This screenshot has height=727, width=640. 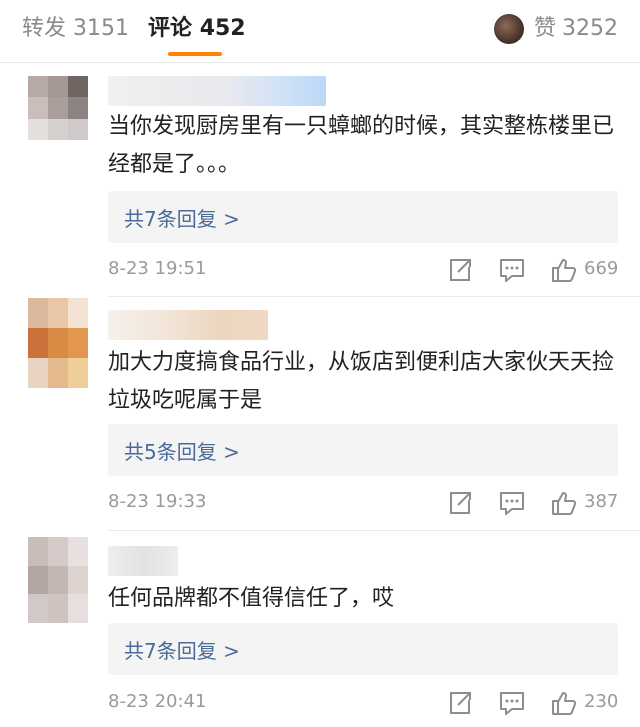 What do you see at coordinates (361, 381) in the screenshot?
I see `comment-text: 加大力度搞食品行业，从饭店到便利店大家伙天天捡垃圾吃呢属于是` at bounding box center [361, 381].